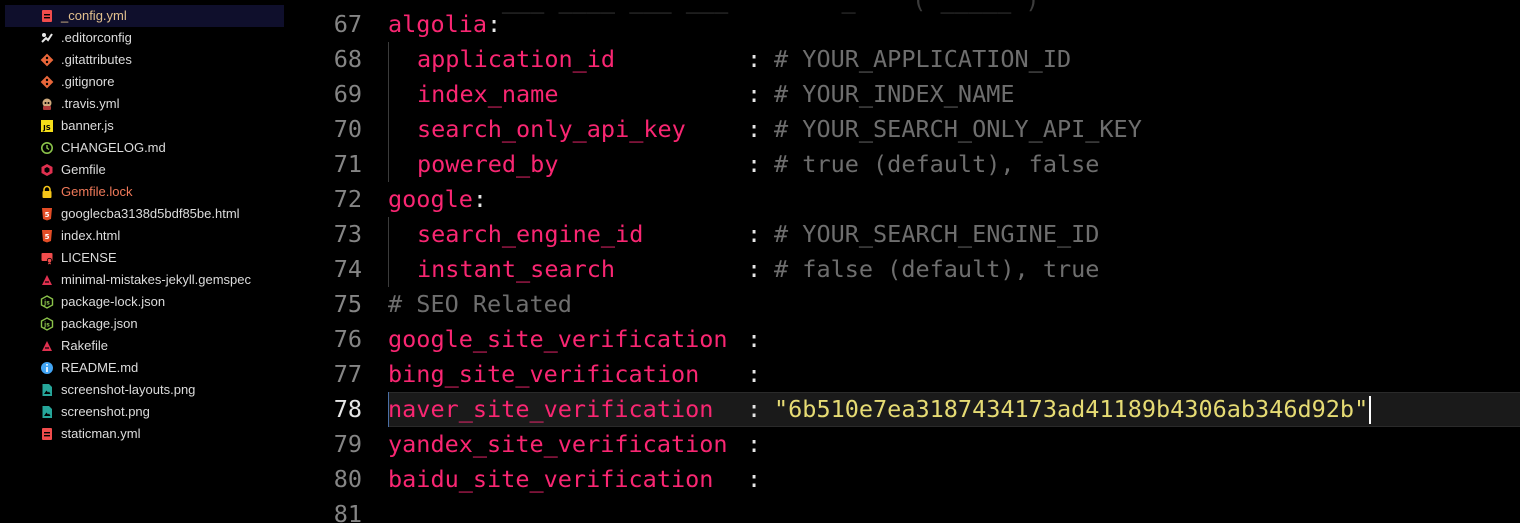 This screenshot has width=1520, height=523. What do you see at coordinates (347, 129) in the screenshot?
I see `line-number: 70` at bounding box center [347, 129].